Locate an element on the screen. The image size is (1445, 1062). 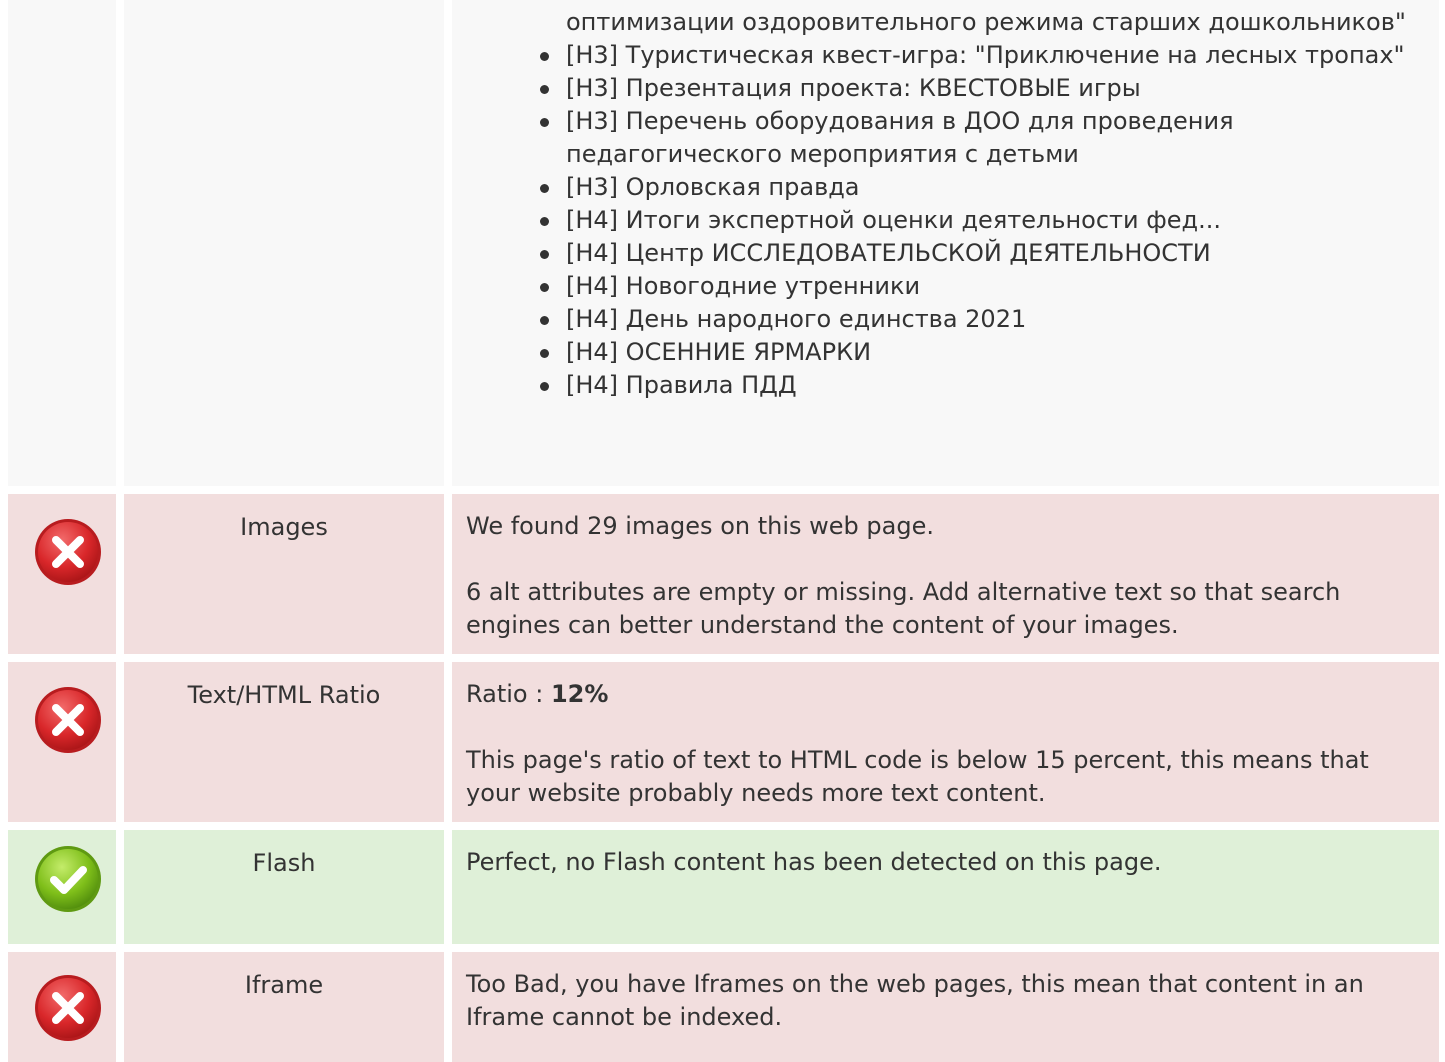
heading-item: [H3] Презентация проекта: КВЕСТОВЫЕ игры is located at coordinates (983, 88).